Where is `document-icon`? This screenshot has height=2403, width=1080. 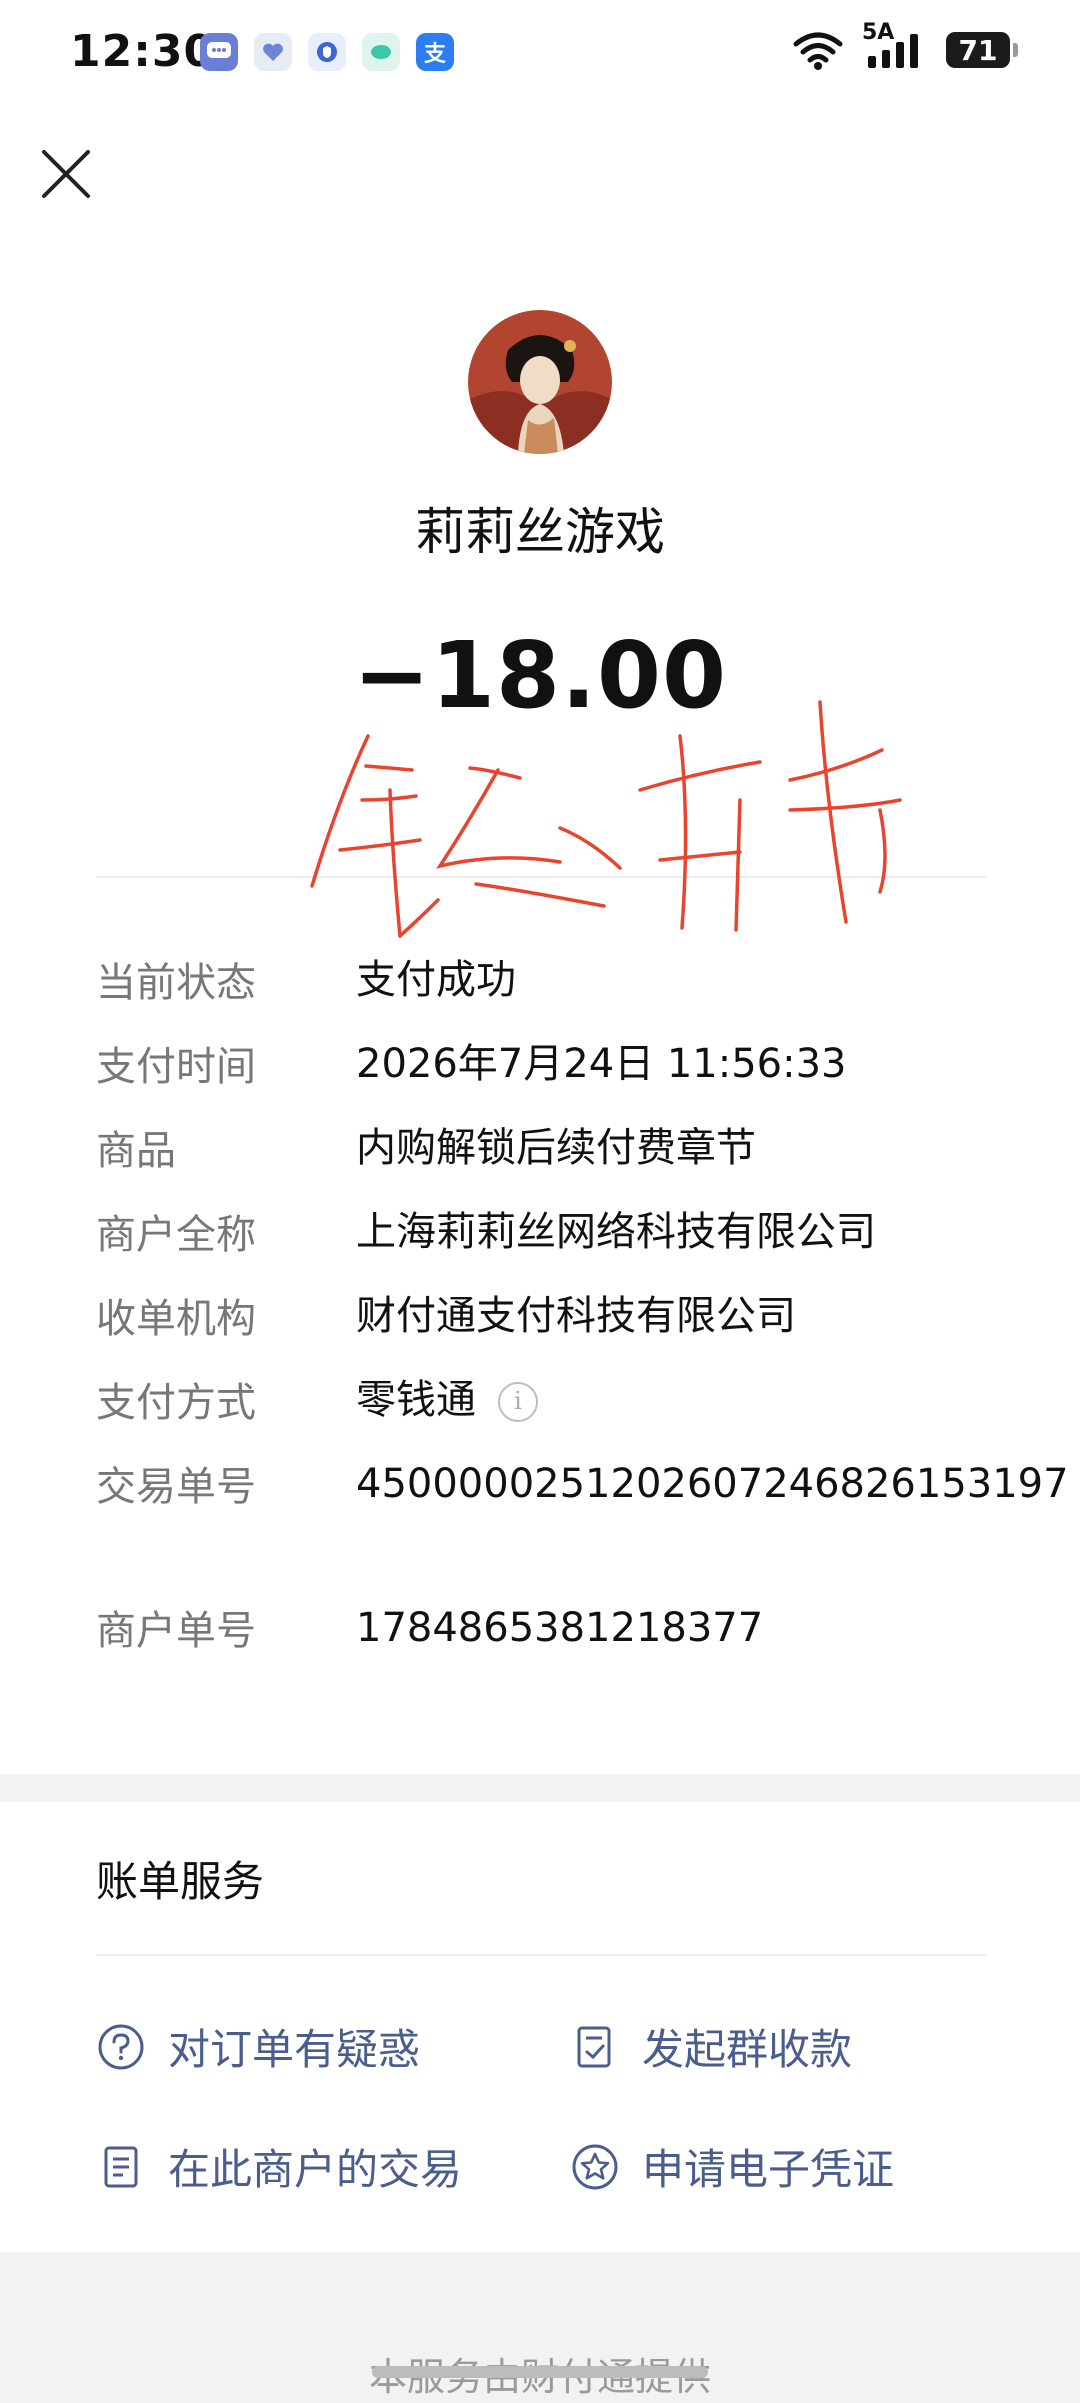
document-icon is located at coordinates (121, 2167).